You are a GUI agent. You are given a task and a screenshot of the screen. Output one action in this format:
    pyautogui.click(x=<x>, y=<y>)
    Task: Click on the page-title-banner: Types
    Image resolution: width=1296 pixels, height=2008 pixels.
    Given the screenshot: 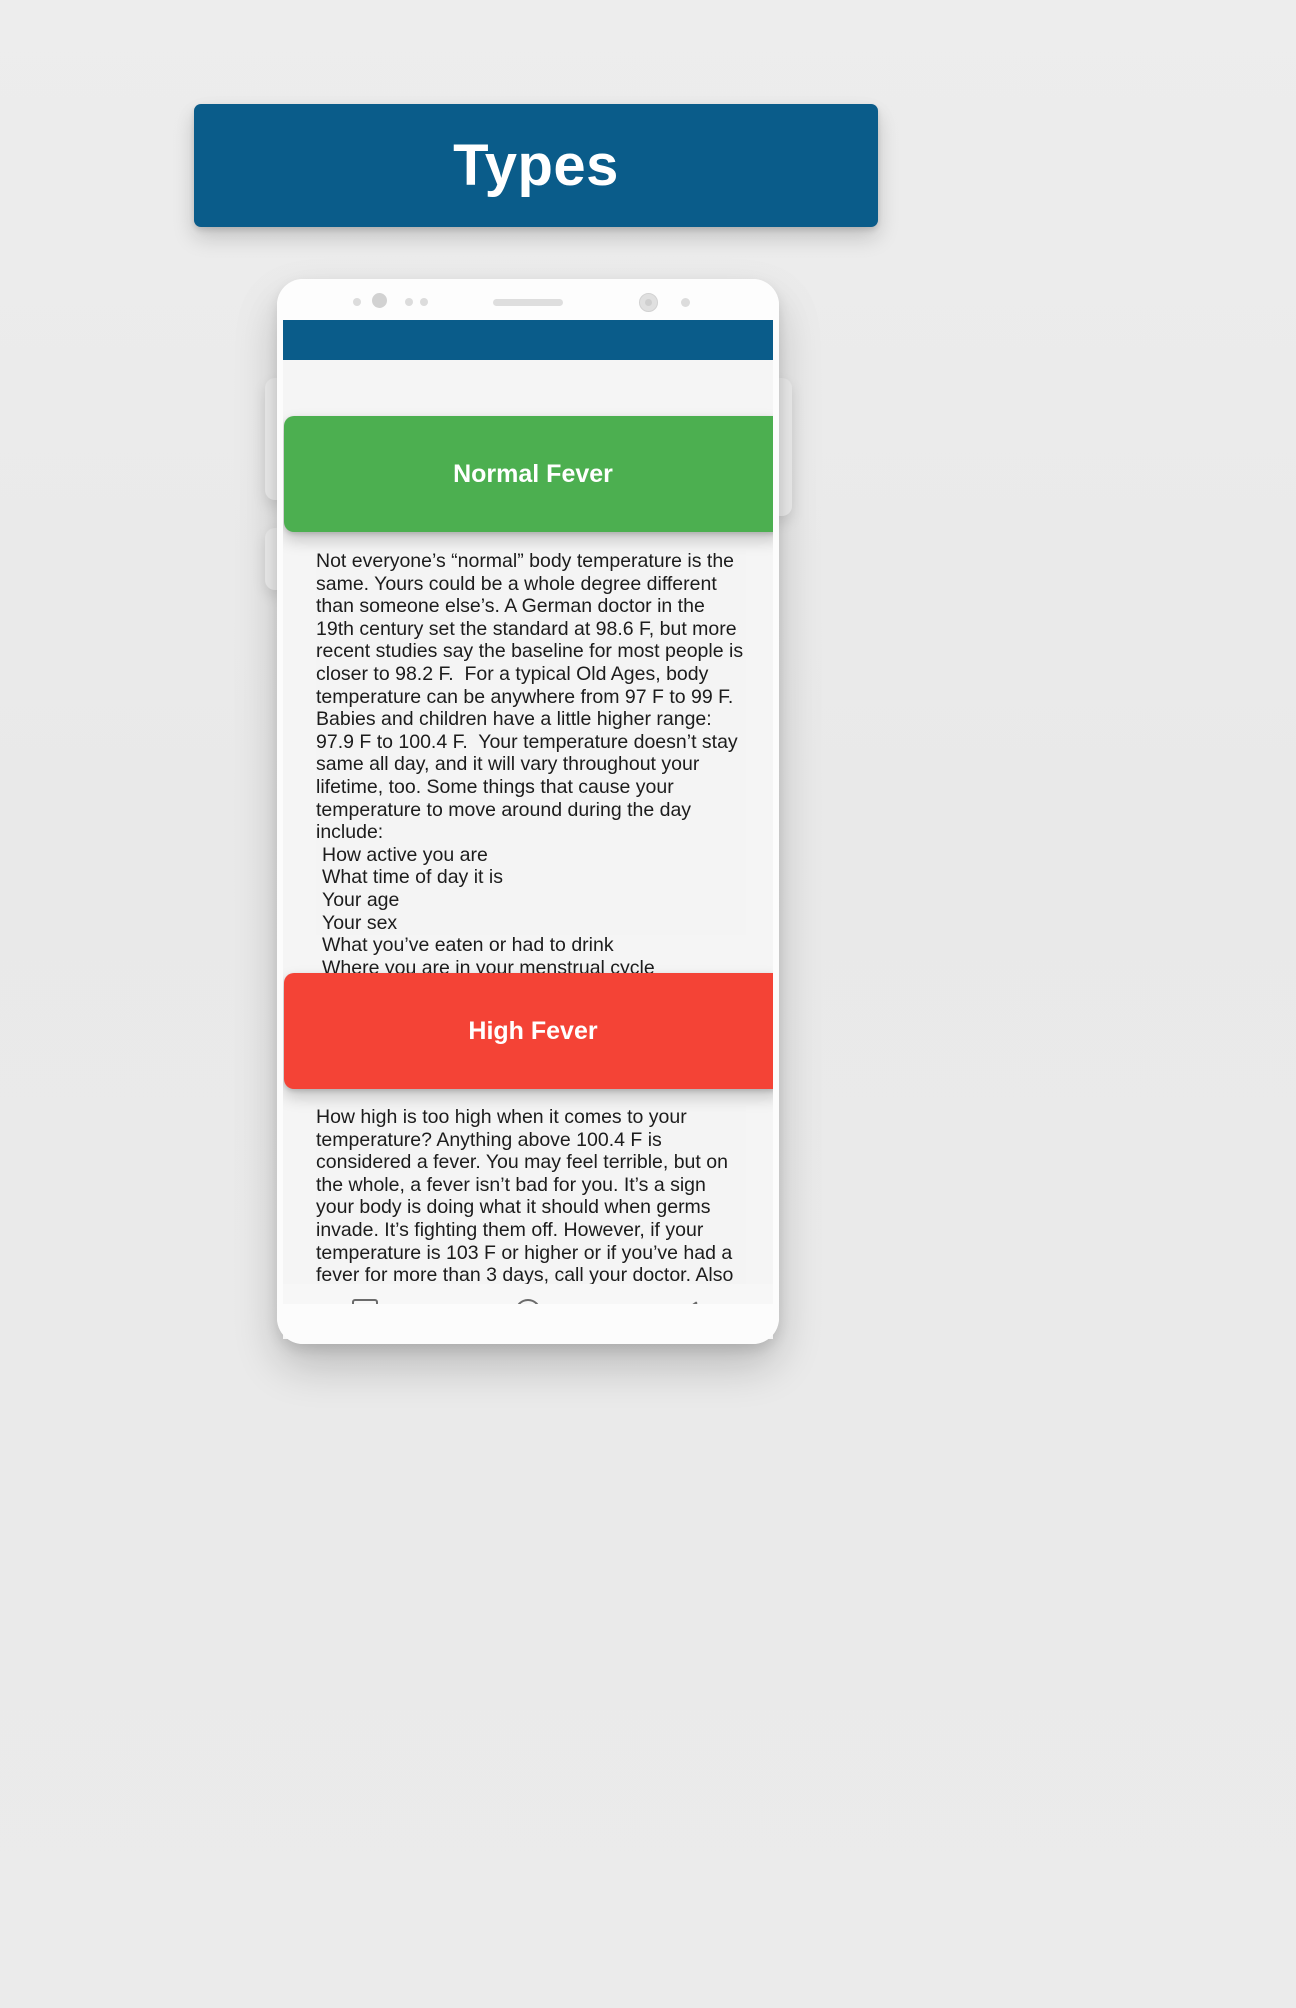 What is the action you would take?
    pyautogui.click(x=536, y=165)
    